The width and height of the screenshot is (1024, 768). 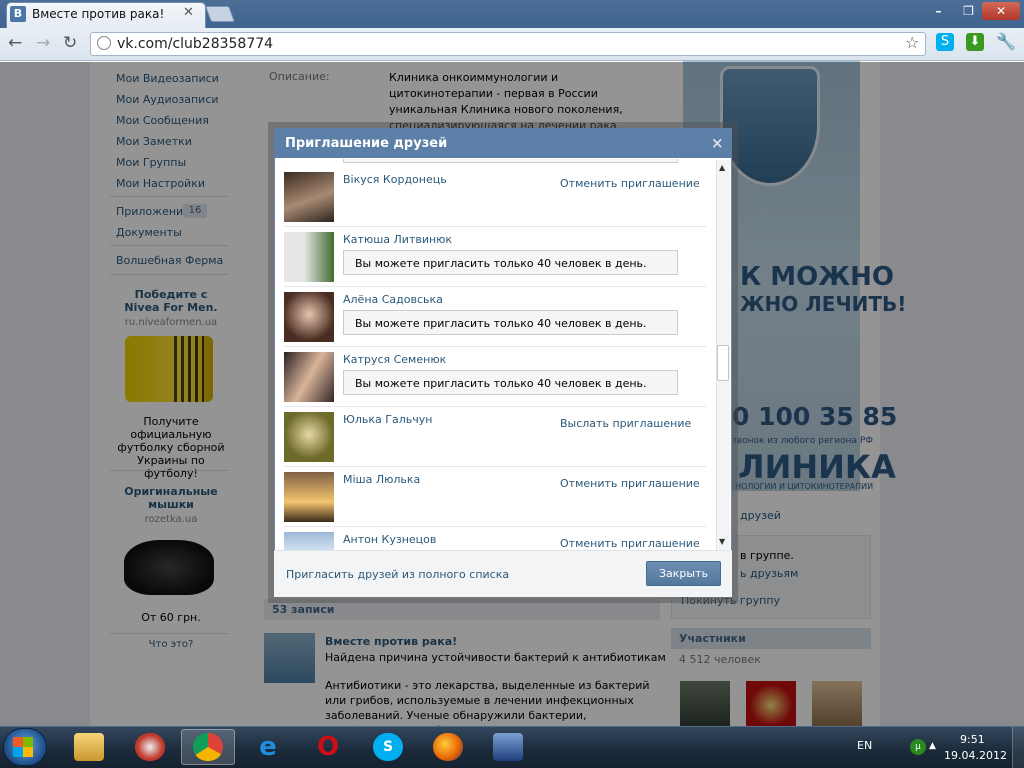 What do you see at coordinates (381, 479) in the screenshot?
I see `friend-name: Міша Люлька` at bounding box center [381, 479].